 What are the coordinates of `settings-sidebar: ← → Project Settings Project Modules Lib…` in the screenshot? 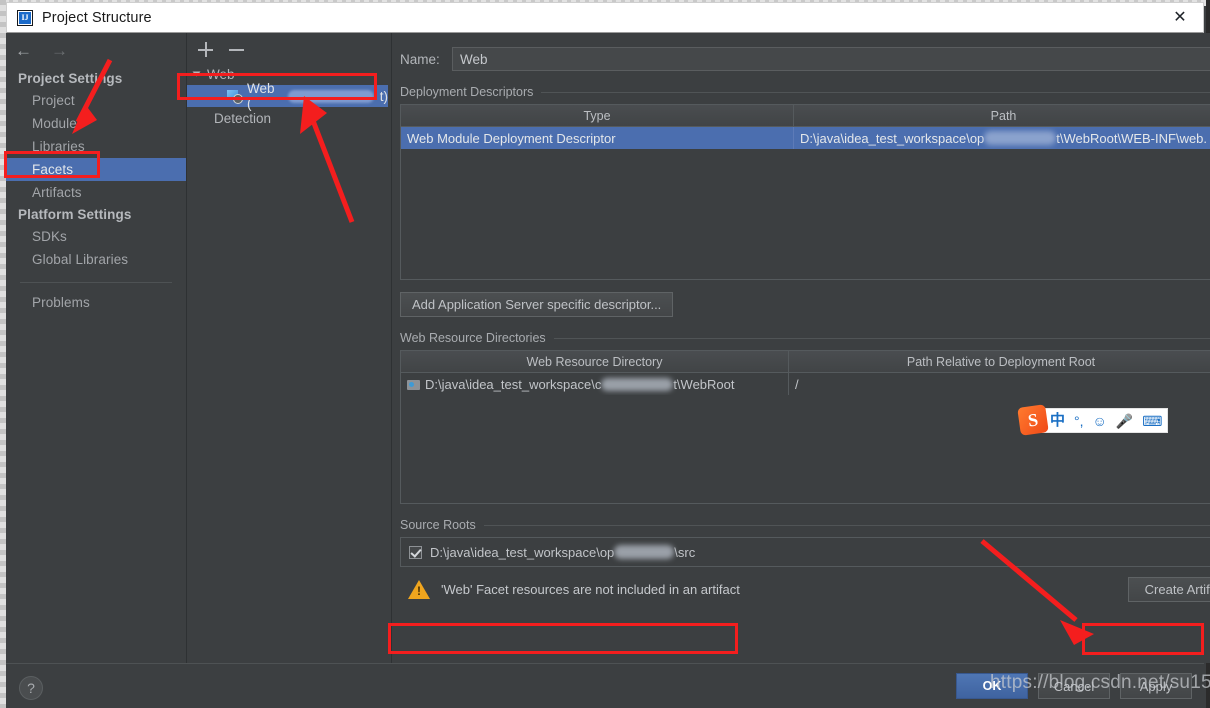 It's located at (96, 348).